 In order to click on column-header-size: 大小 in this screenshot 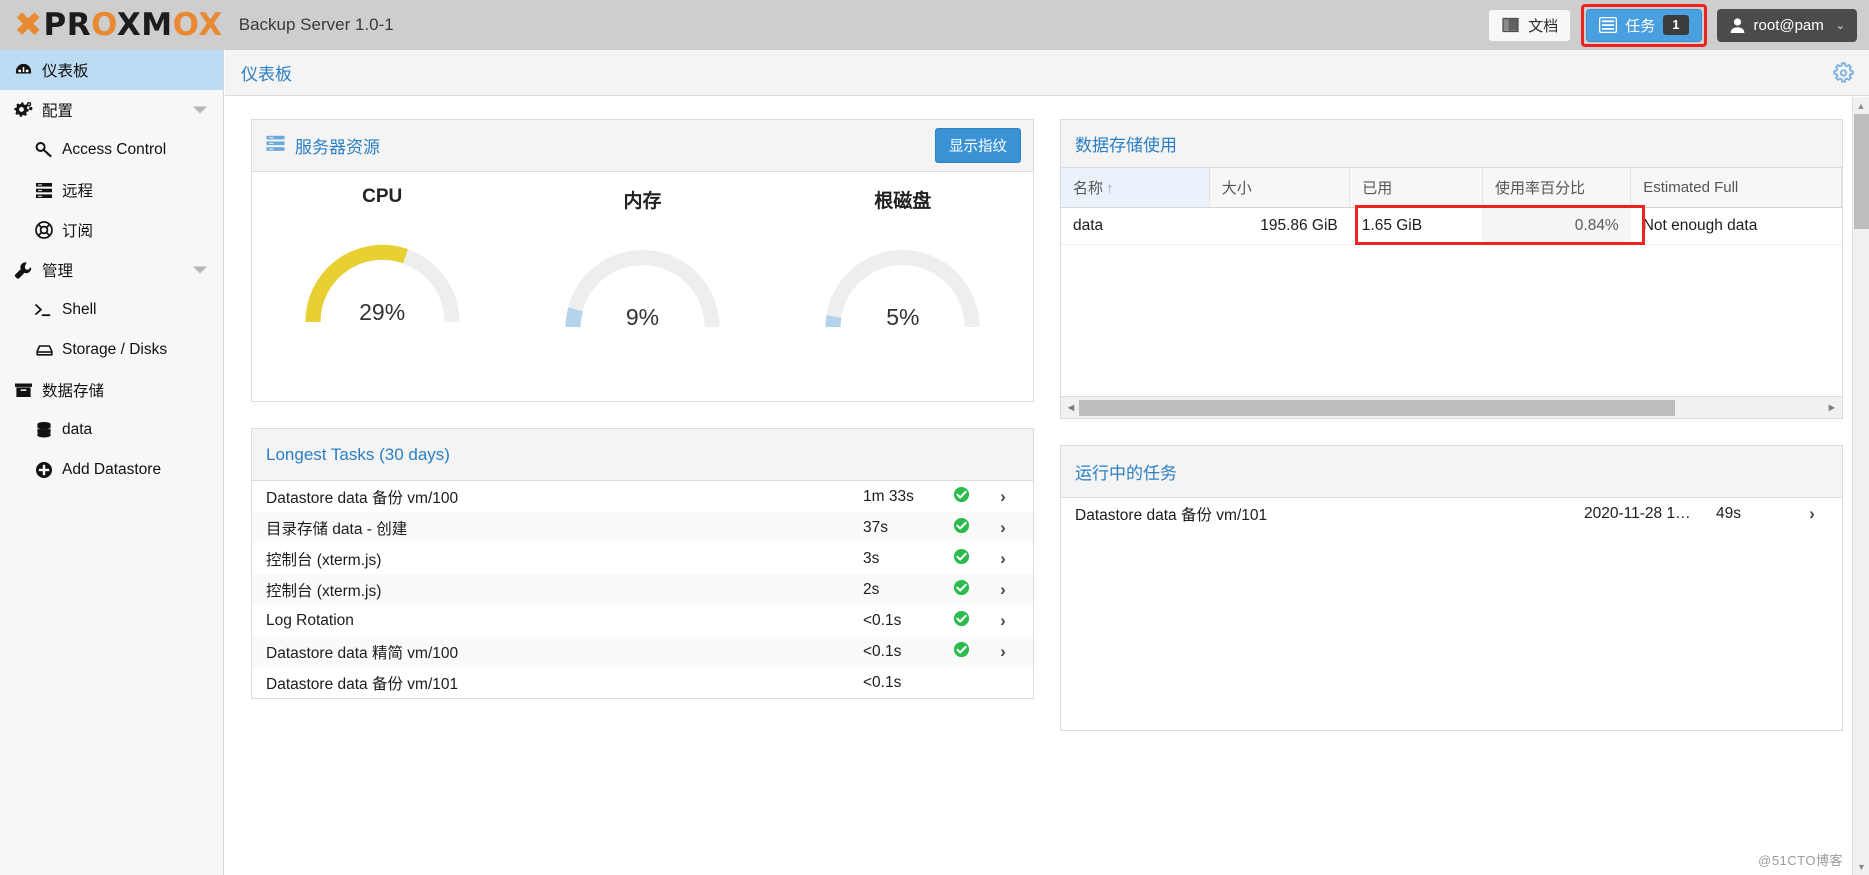, I will do `click(1280, 188)`.